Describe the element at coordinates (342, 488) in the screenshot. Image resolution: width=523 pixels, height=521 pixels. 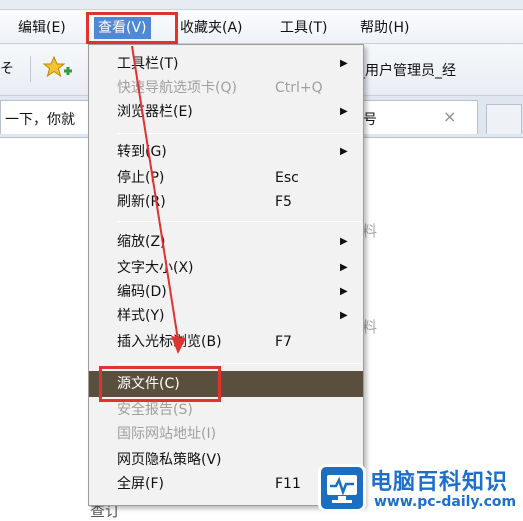
I see `monitor-logo-icon` at that location.